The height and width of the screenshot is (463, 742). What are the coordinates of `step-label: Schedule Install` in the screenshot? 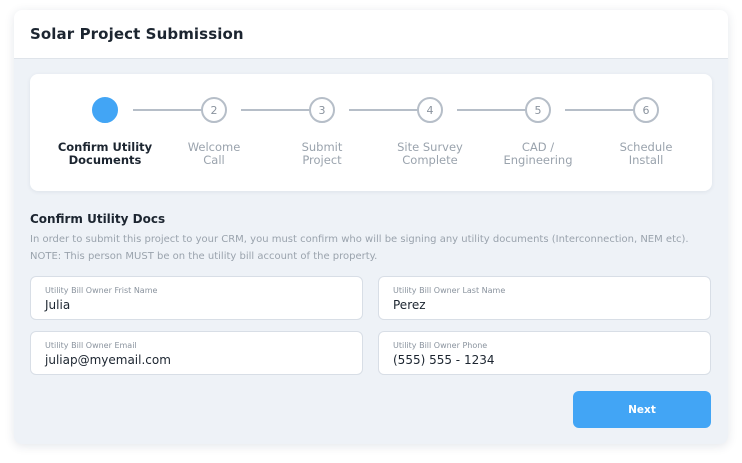 It's located at (646, 153).